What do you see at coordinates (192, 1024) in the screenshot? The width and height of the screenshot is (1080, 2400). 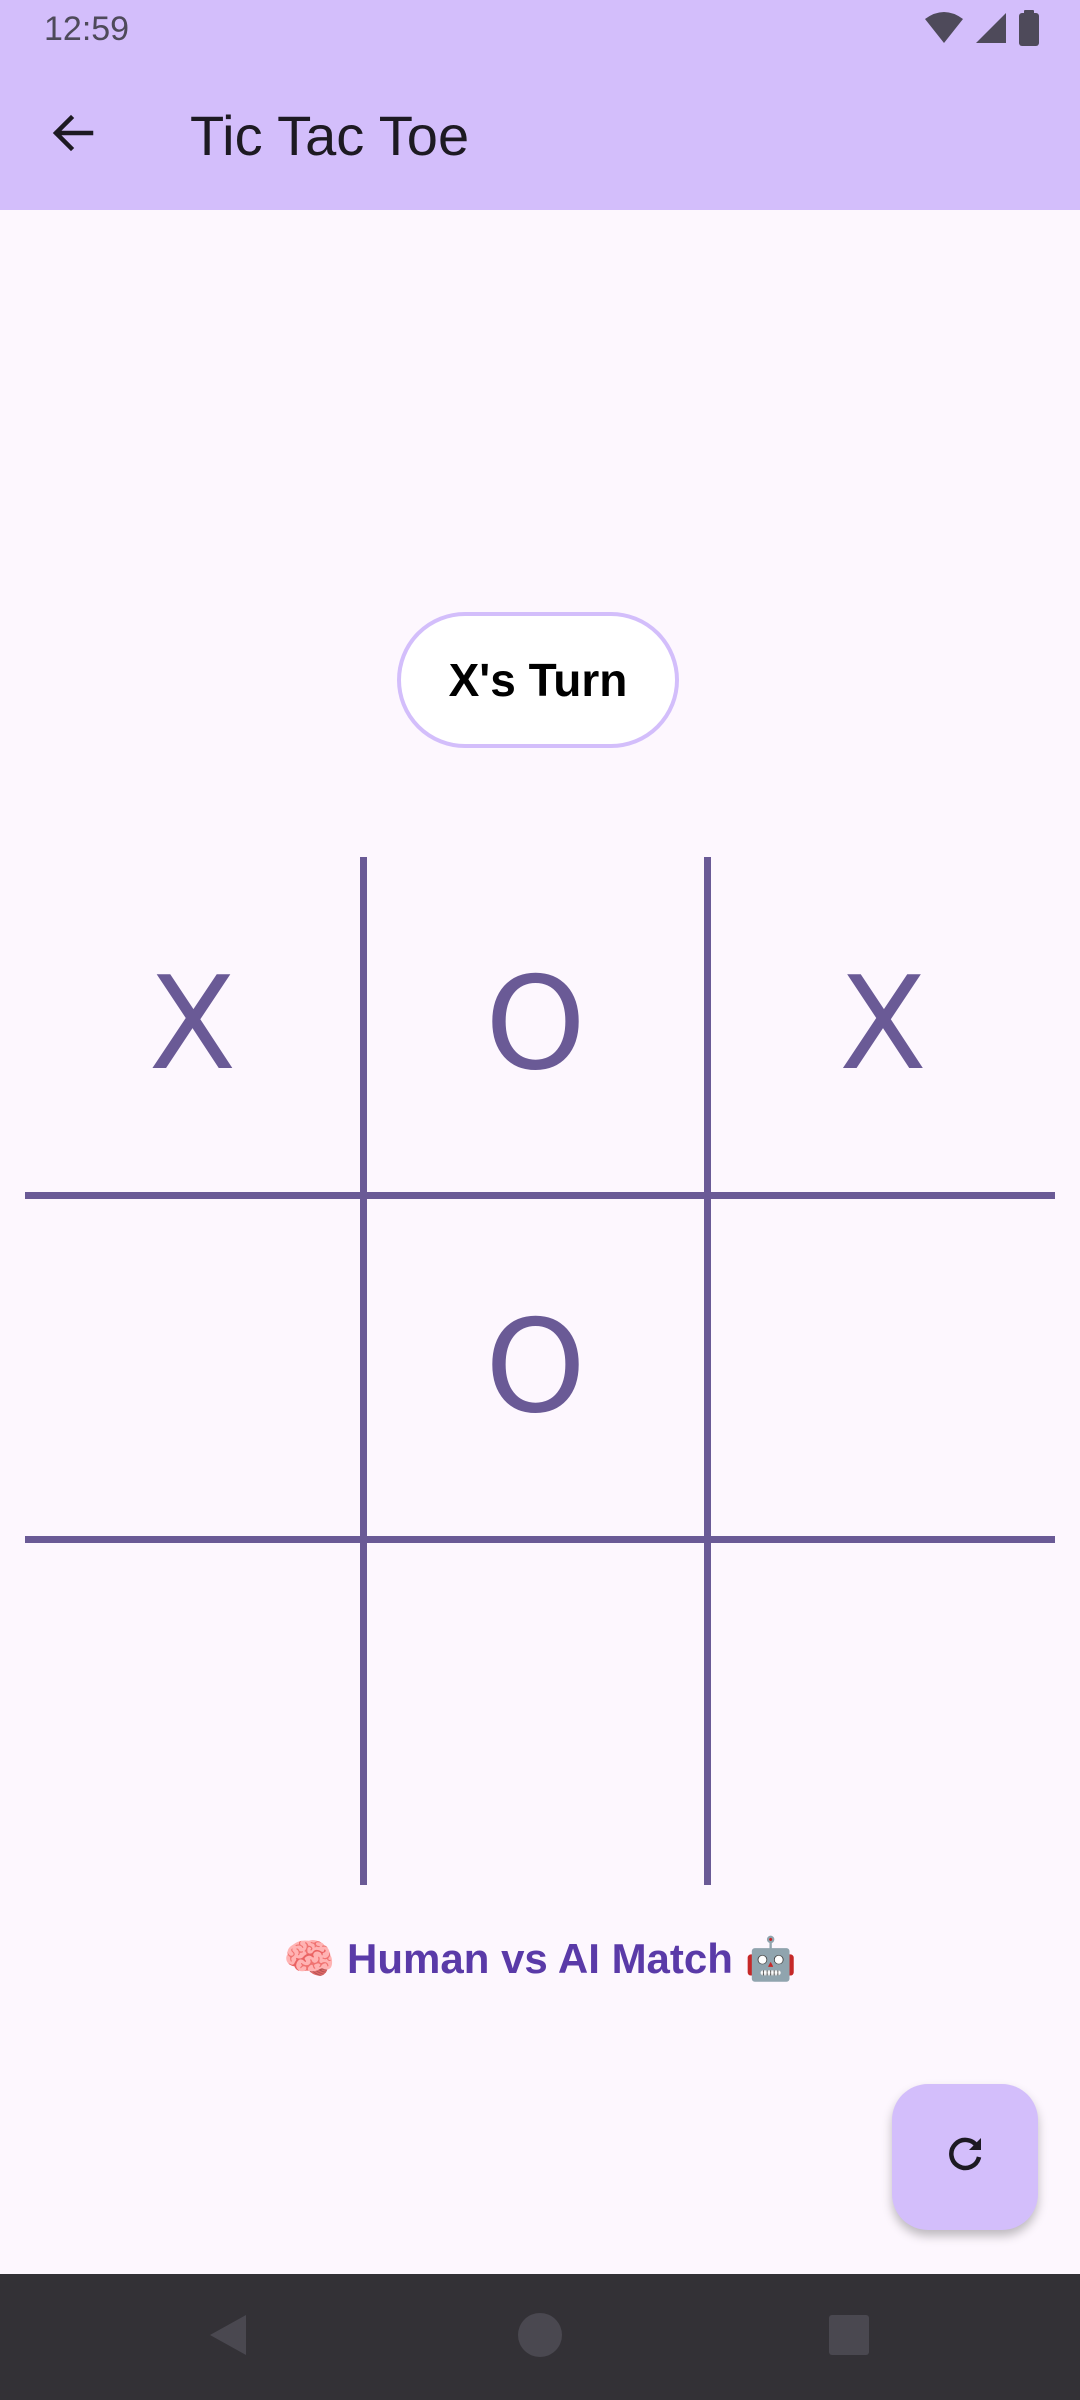 I see `board-cell-1: X` at bounding box center [192, 1024].